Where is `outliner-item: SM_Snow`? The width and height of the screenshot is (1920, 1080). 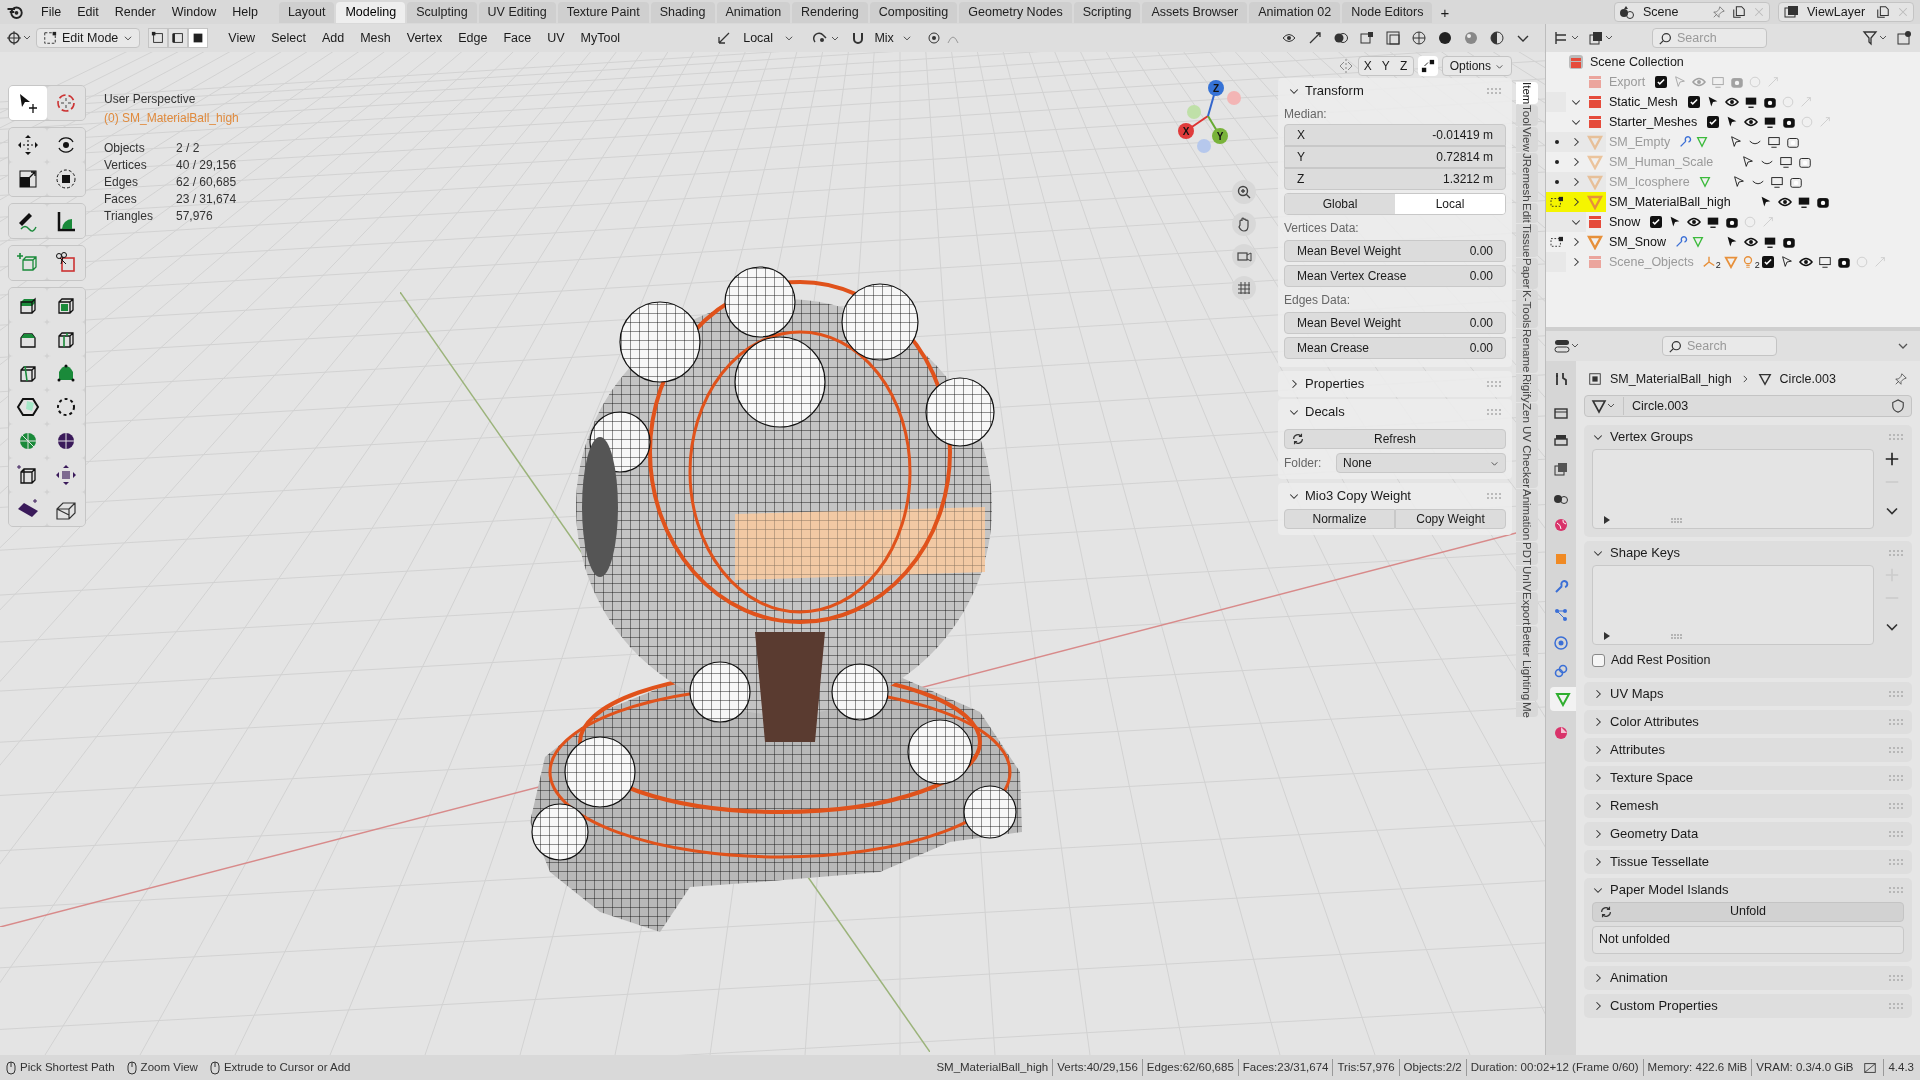 outliner-item: SM_Snow is located at coordinates (1637, 242).